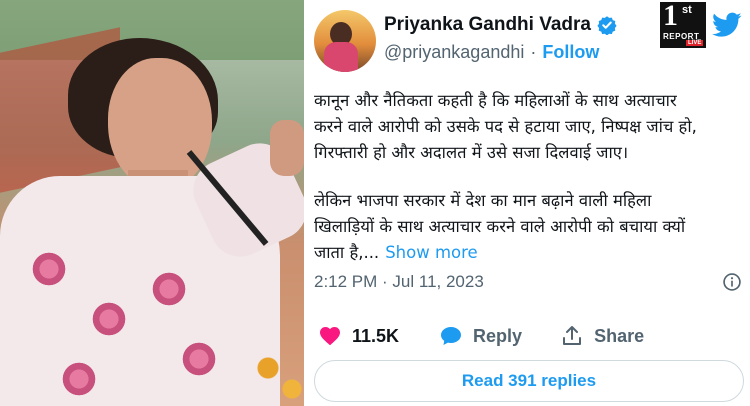 Image resolution: width=750 pixels, height=406 pixels. What do you see at coordinates (399, 282) in the screenshot?
I see `tweet-timestamp: 2:12 PM · Jul 11, 2023` at bounding box center [399, 282].